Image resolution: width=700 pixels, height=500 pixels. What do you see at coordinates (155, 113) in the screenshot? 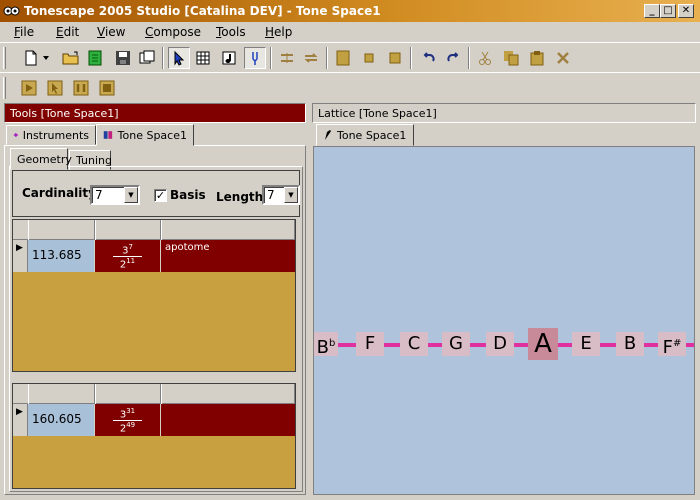
I see `tools-panel-header: Tools [Tone Space1]` at bounding box center [155, 113].